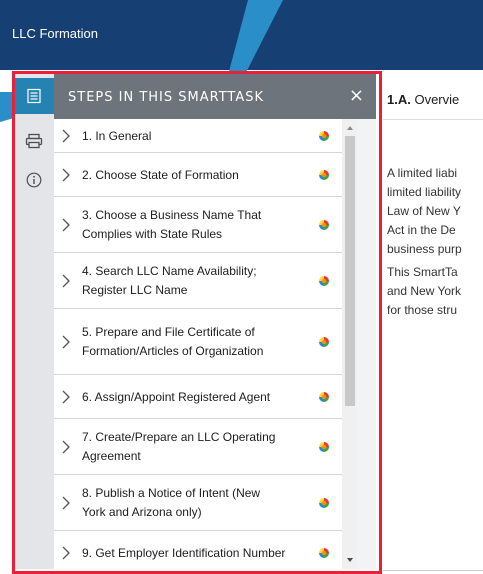 This screenshot has height=574, width=483. I want to click on step-label: 6. Assign/Appoint Registered Agent, so click(194, 397).